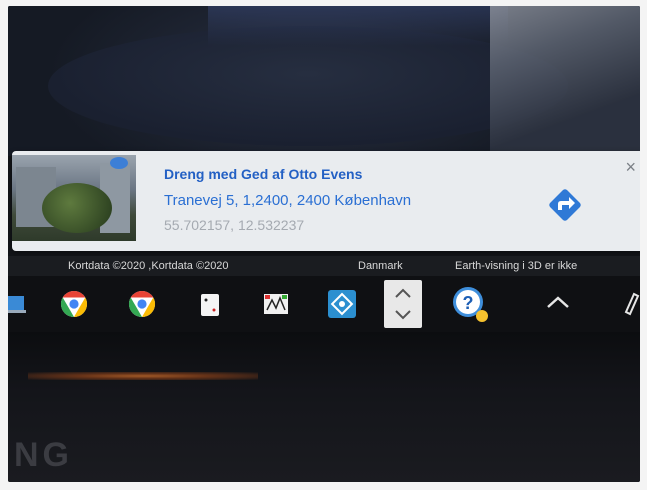 This screenshot has width=647, height=490. Describe the element at coordinates (403, 304) in the screenshot. I see `taskbar-scroll-control` at that location.